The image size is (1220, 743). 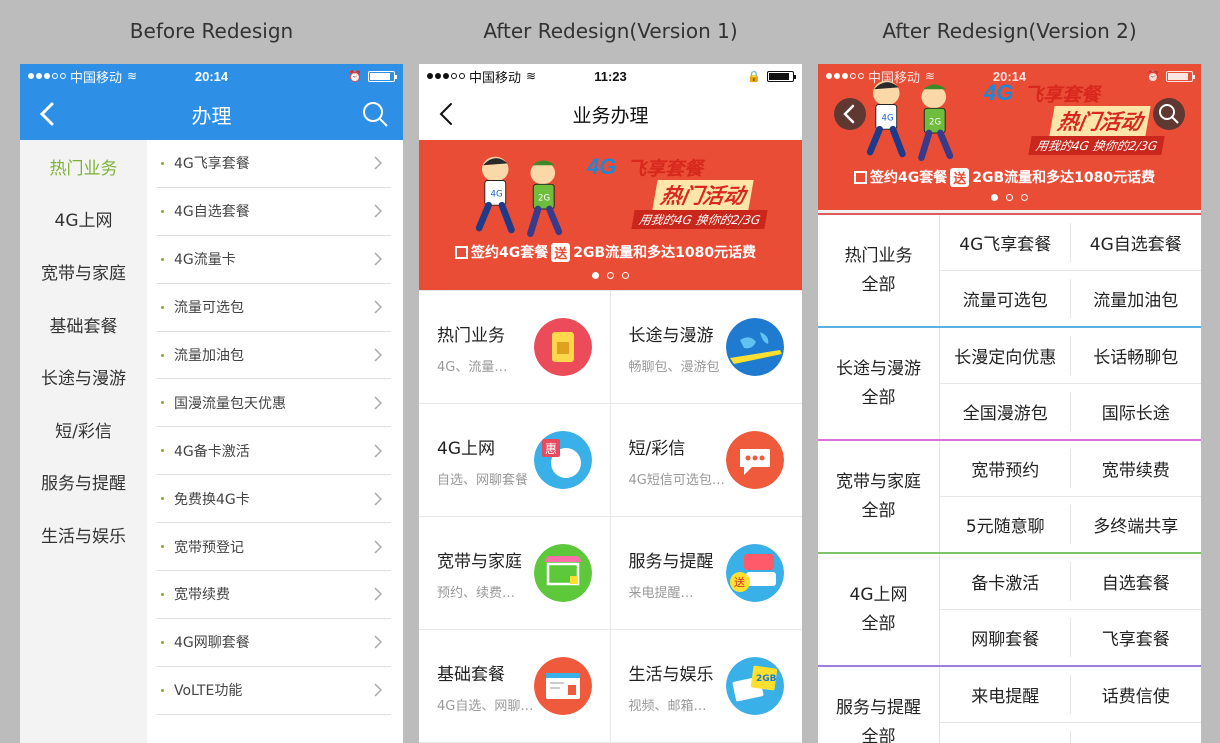 What do you see at coordinates (878, 255) in the screenshot?
I see `section-name: 热门业务` at bounding box center [878, 255].